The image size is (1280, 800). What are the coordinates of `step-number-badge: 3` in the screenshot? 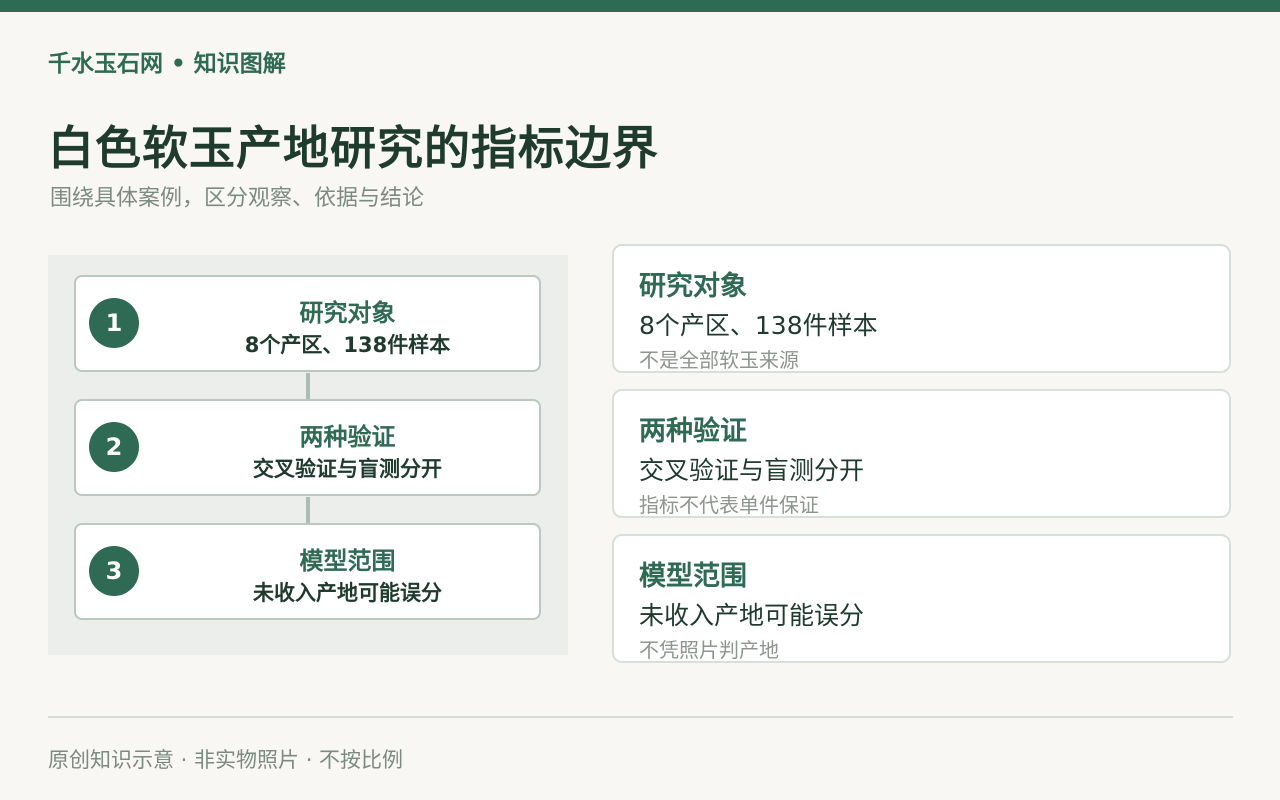 It's located at (114, 571).